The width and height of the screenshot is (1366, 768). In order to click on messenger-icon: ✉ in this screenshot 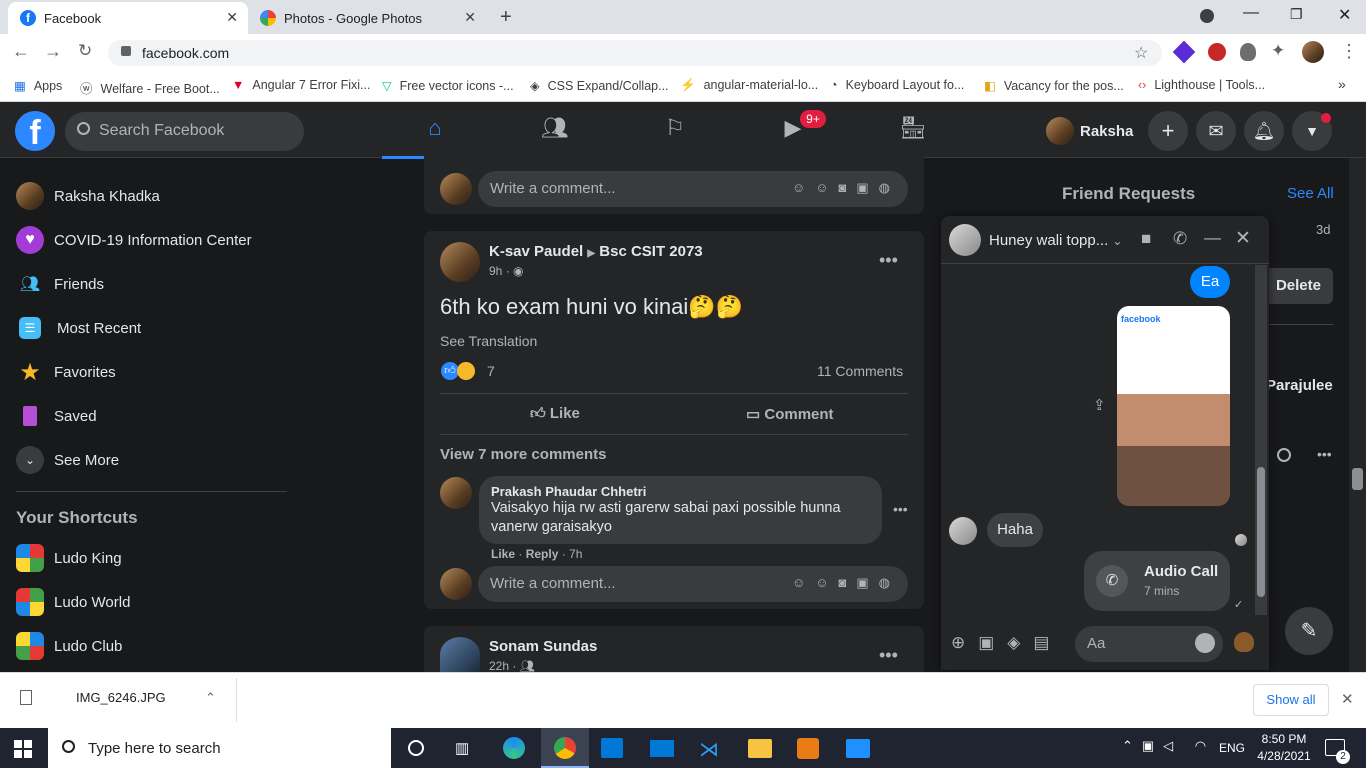, I will do `click(1216, 131)`.